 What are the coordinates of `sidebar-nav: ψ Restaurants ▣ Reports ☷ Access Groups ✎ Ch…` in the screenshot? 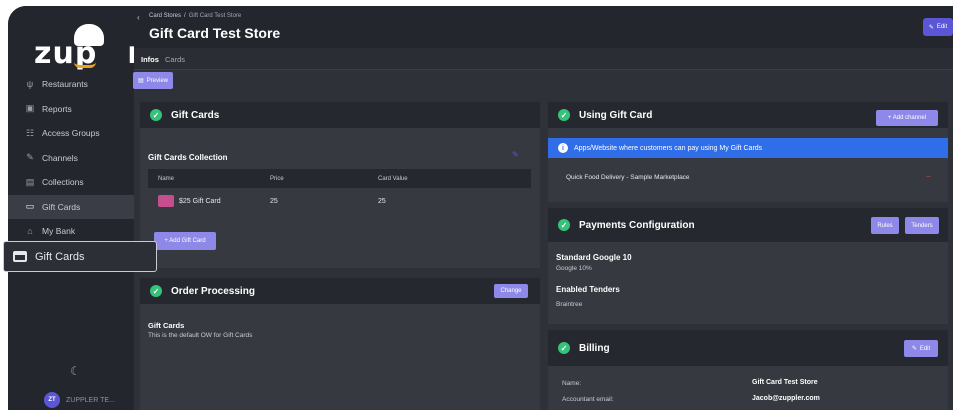 It's located at (71, 158).